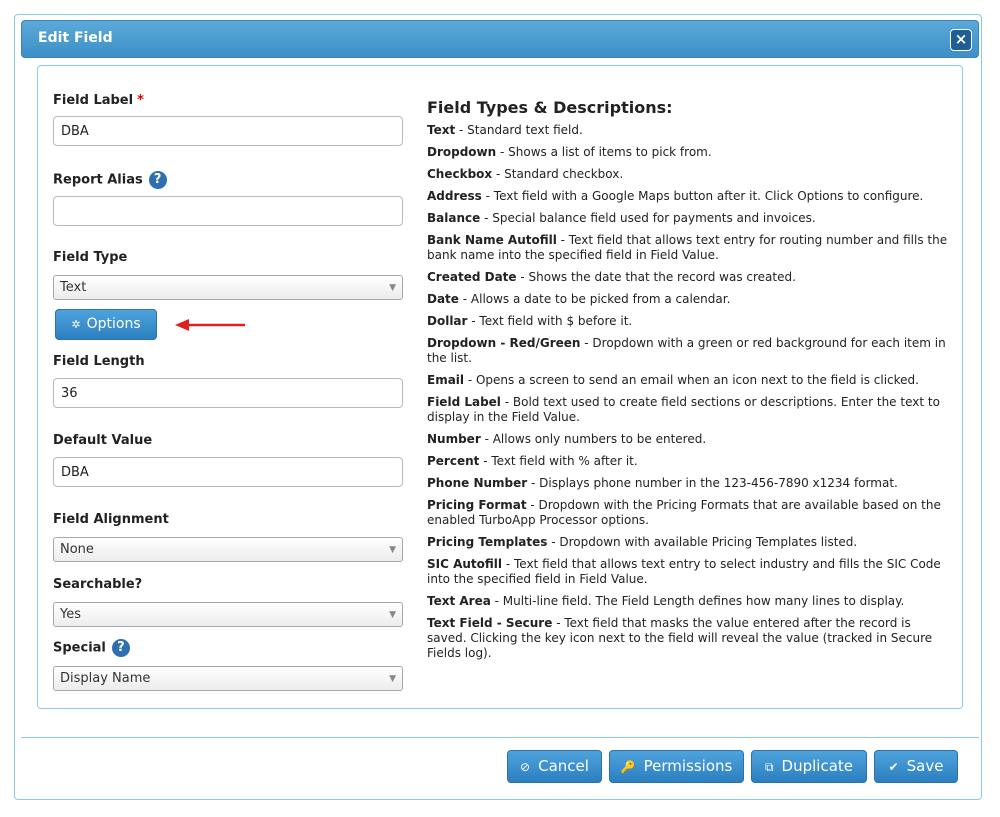 This screenshot has width=1000, height=817. I want to click on field-type-description: Dollar - Text field with $ before it., so click(689, 321).